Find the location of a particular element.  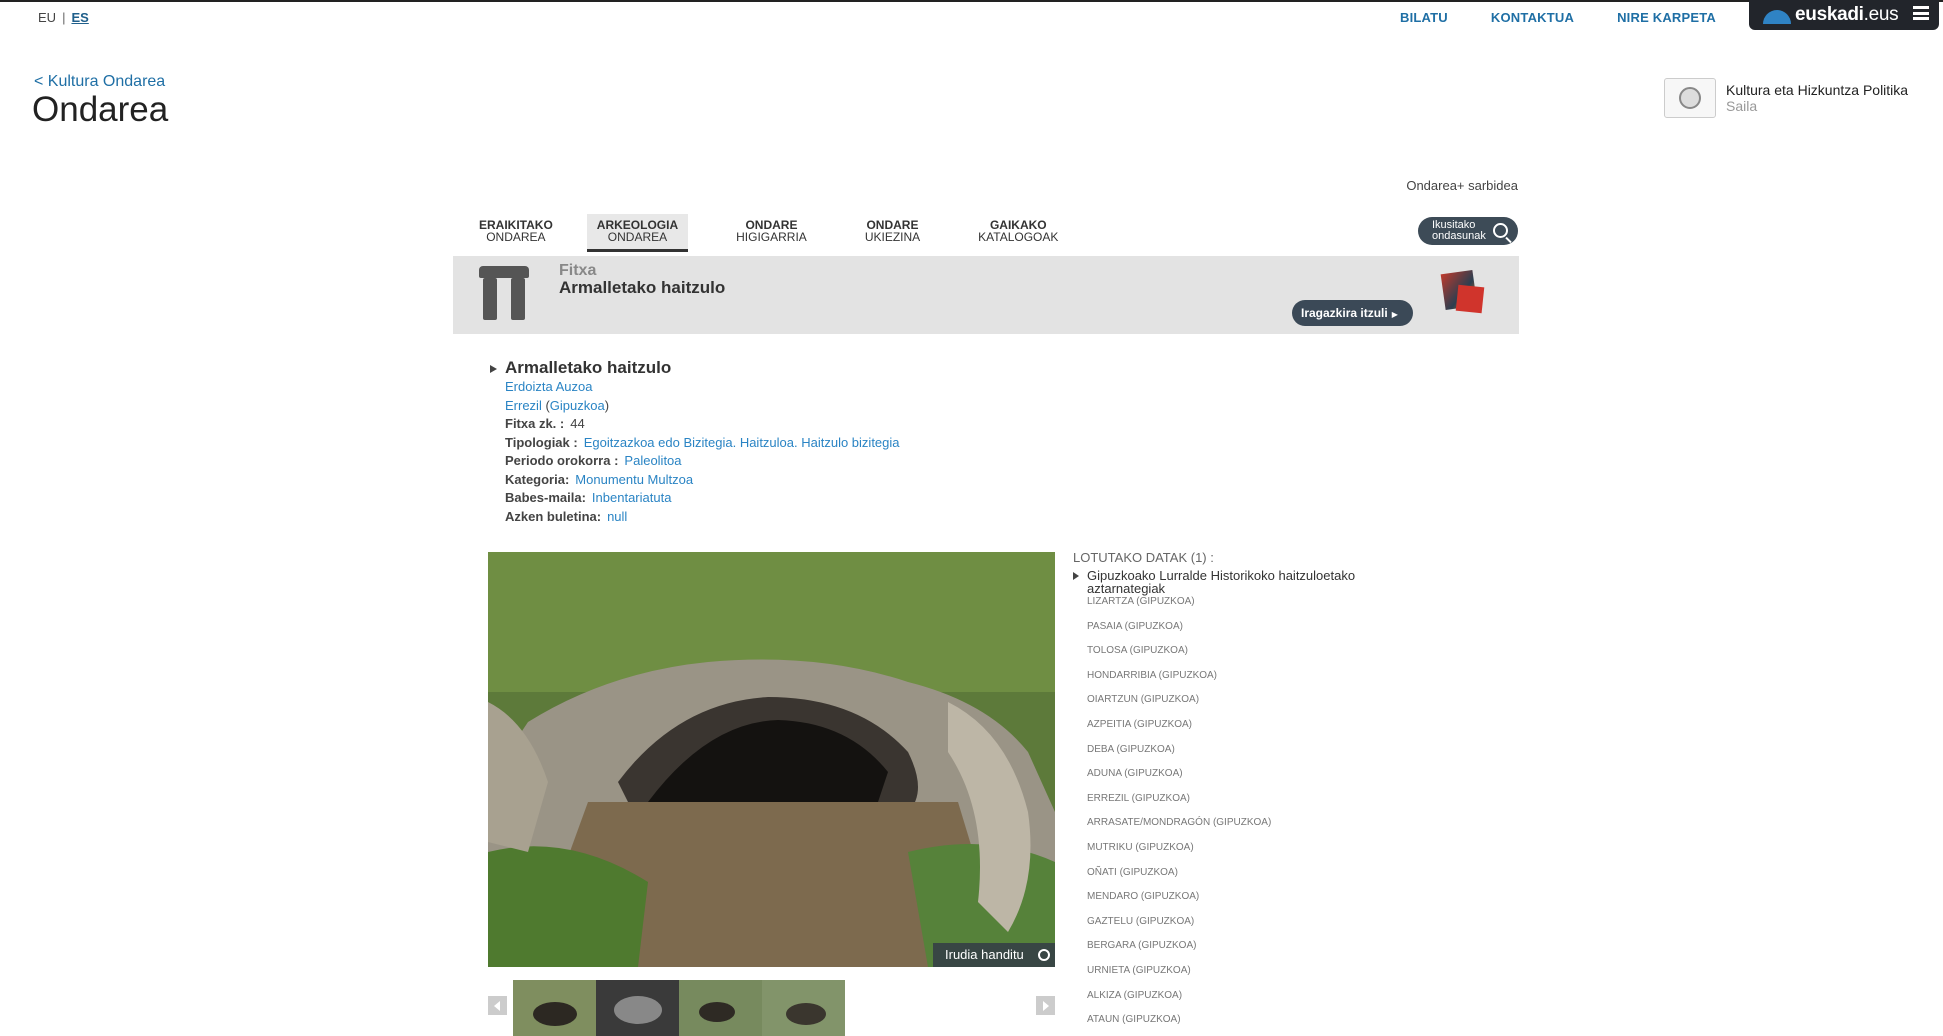

tab-gaikako-katalogoak: GAIKAKO KATALOGOAK is located at coordinates (1018, 233).